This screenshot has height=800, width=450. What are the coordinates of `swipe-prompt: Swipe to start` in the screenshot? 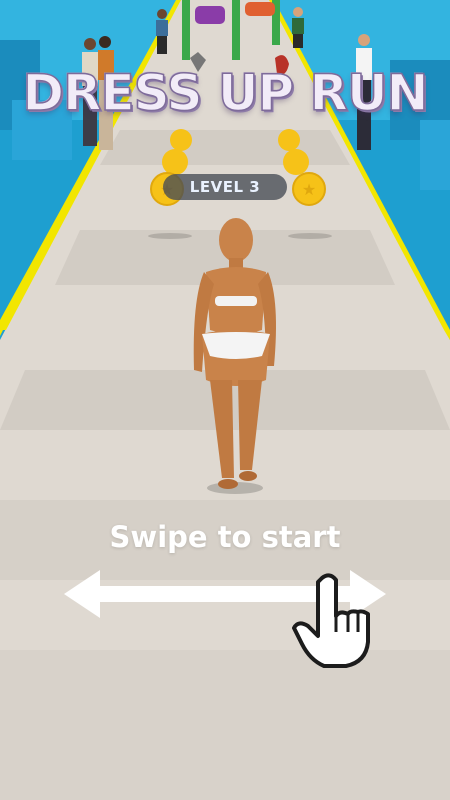 It's located at (225, 537).